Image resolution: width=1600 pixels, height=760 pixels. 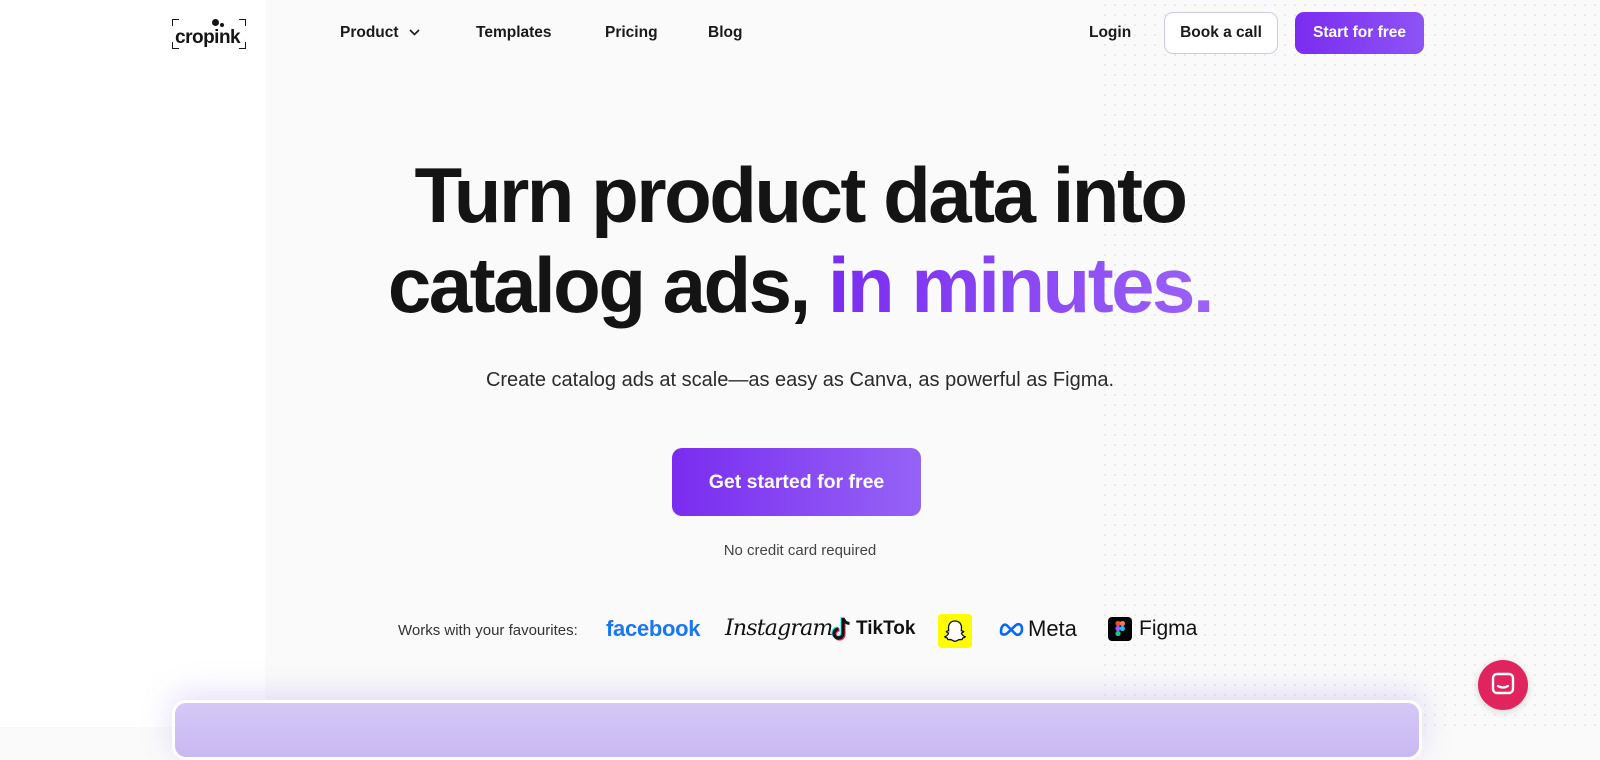 I want to click on snapchat-logo, so click(x=955, y=631).